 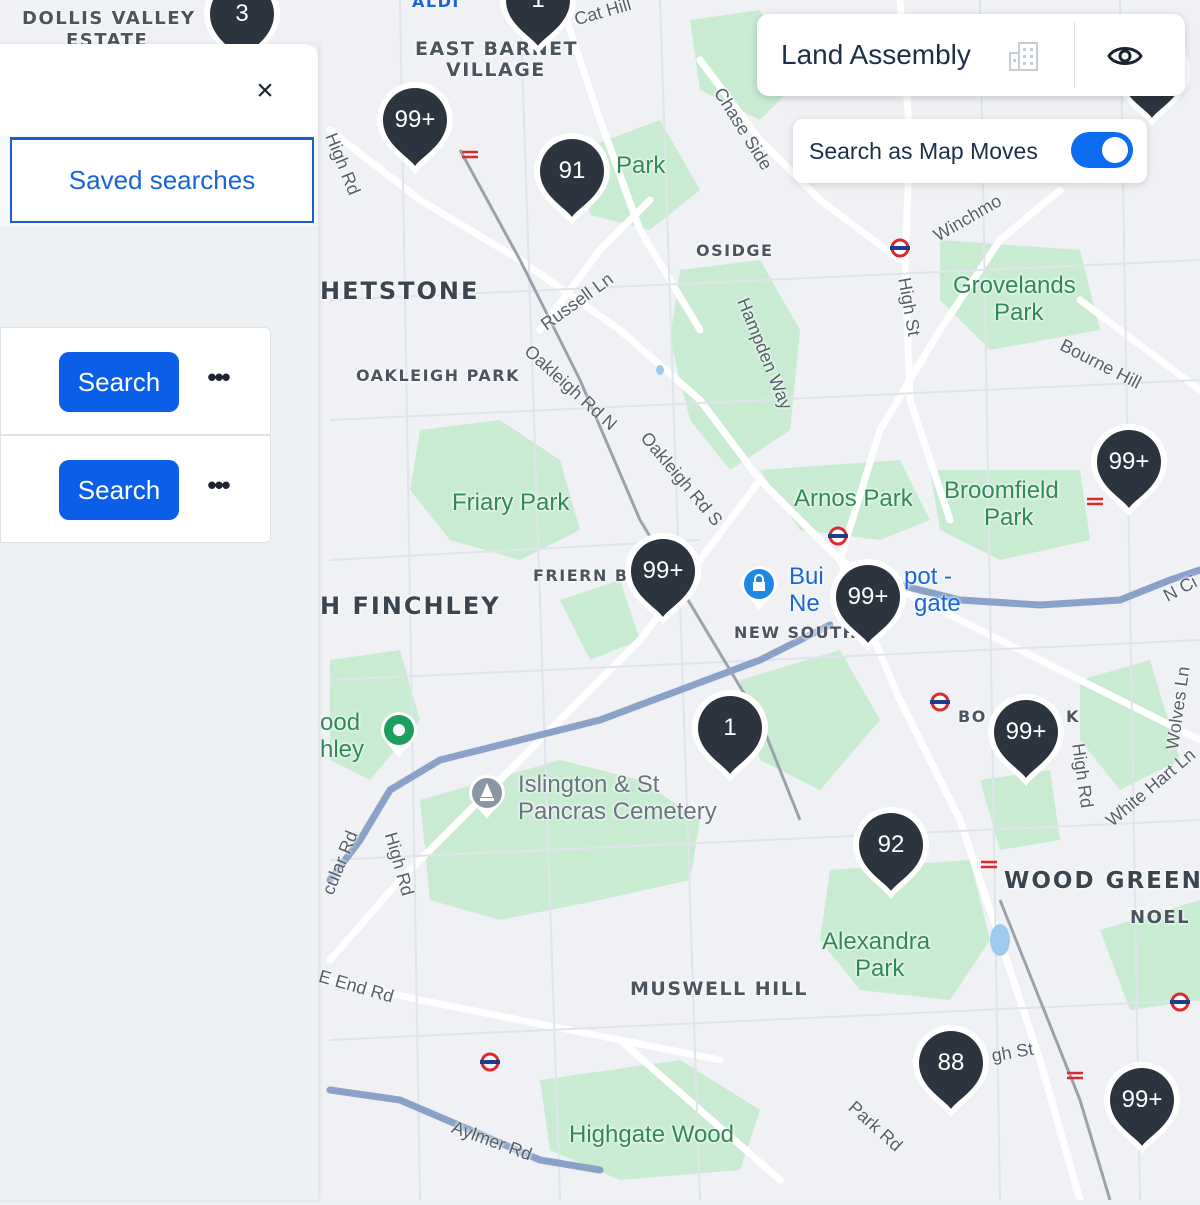 What do you see at coordinates (972, 716) in the screenshot?
I see `place-label-bowes: BO` at bounding box center [972, 716].